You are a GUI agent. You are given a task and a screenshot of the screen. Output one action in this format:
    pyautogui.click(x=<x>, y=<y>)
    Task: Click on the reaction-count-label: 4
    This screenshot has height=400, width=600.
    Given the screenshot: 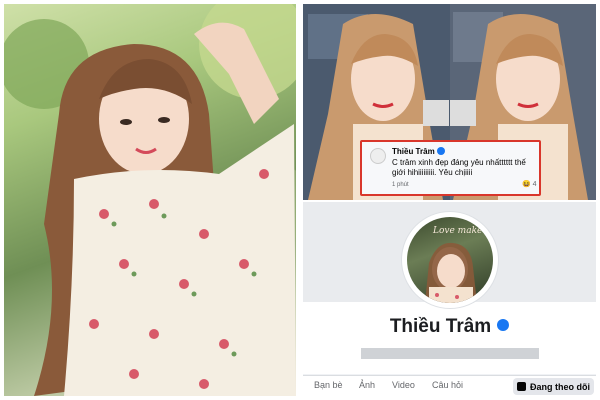 What is the action you would take?
    pyautogui.click(x=534, y=184)
    